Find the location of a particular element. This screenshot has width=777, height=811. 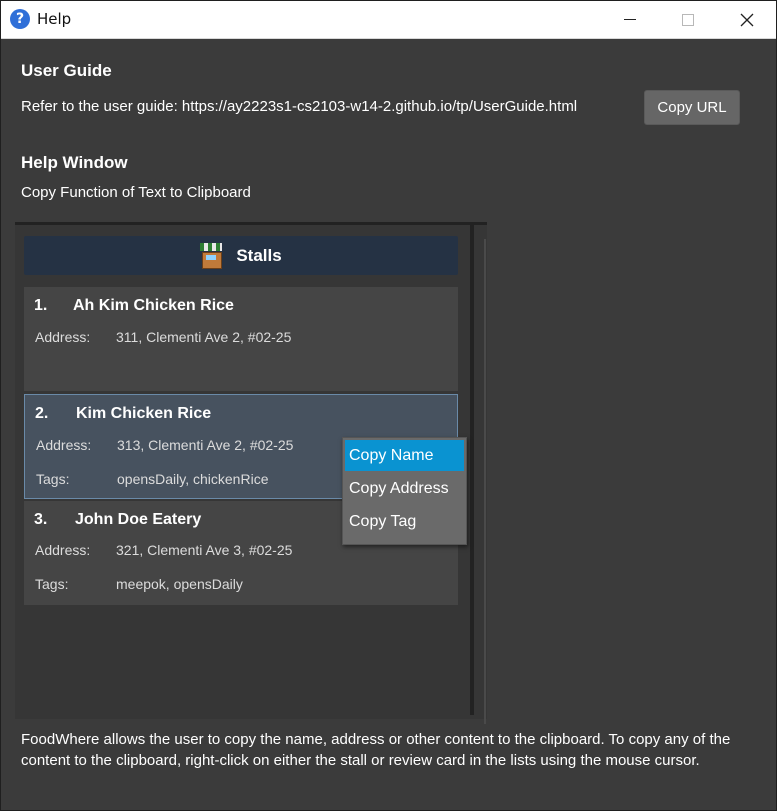

pane-divider is located at coordinates (472, 470).